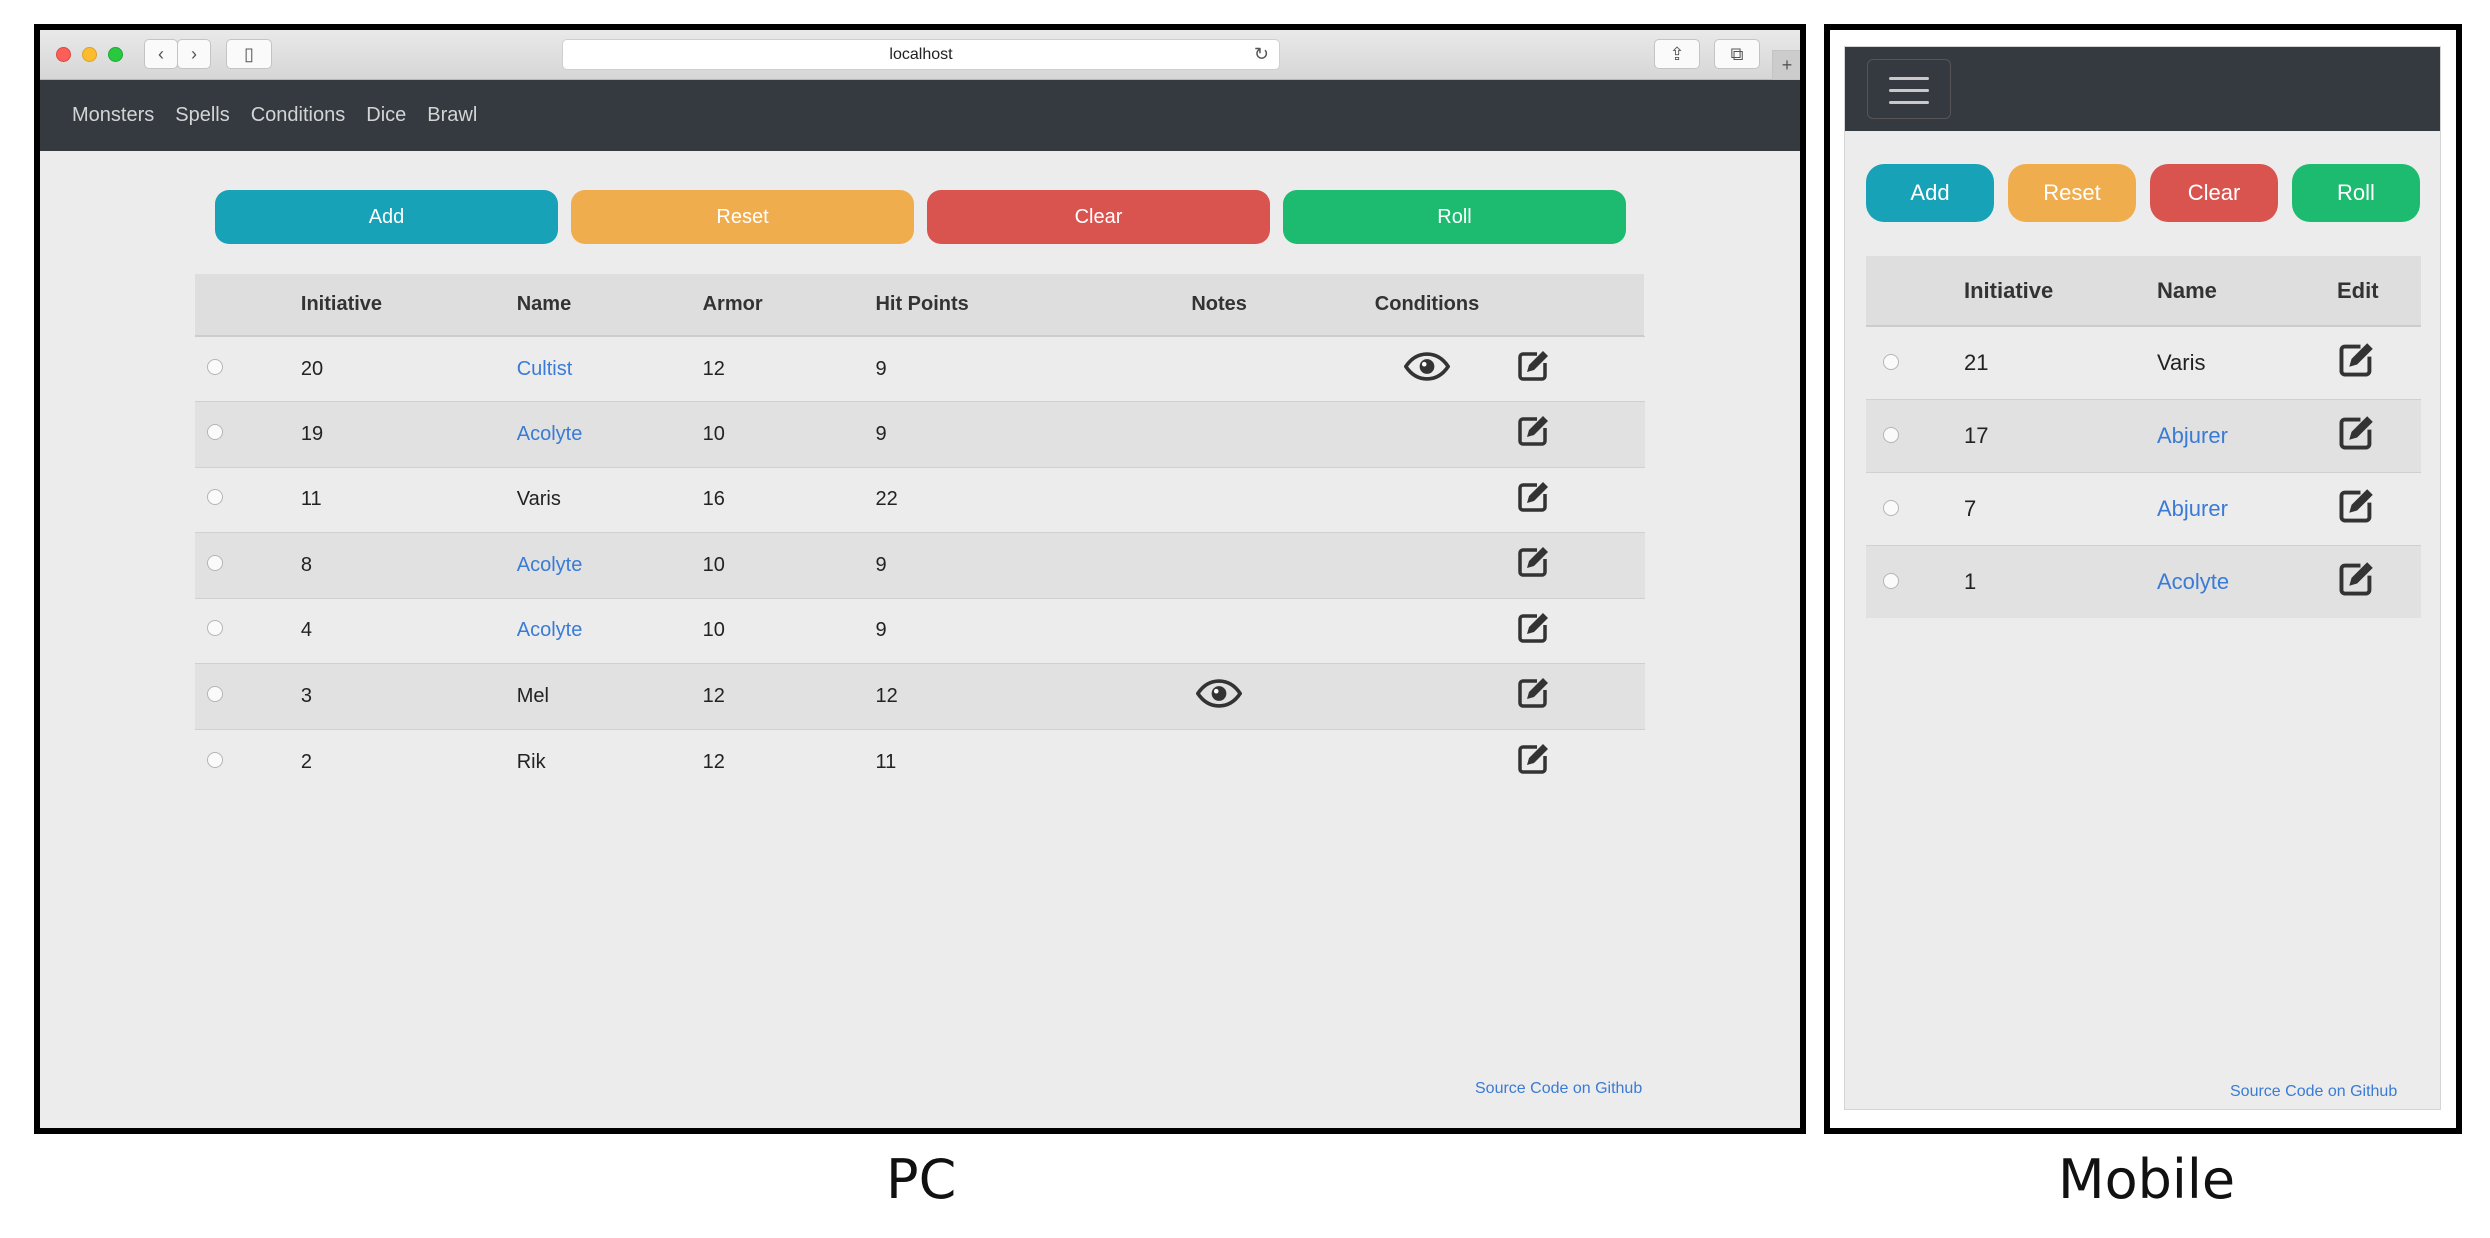 Image resolution: width=2490 pixels, height=1238 pixels. Describe the element at coordinates (2378, 291) in the screenshot. I see `column-header-edit: Edit` at that location.